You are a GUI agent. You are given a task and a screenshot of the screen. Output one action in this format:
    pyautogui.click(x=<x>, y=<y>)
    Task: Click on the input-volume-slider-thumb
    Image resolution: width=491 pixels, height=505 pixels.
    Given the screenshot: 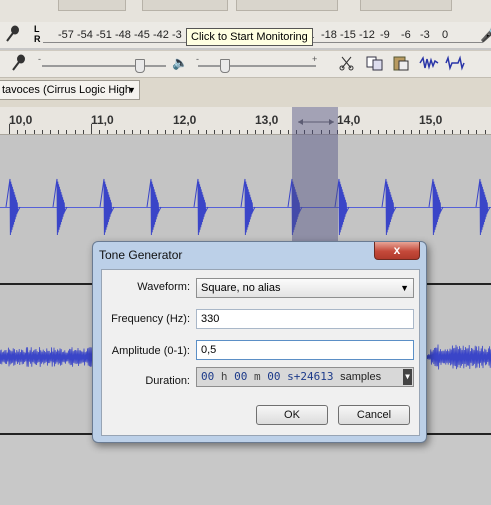 What is the action you would take?
    pyautogui.click(x=139, y=66)
    